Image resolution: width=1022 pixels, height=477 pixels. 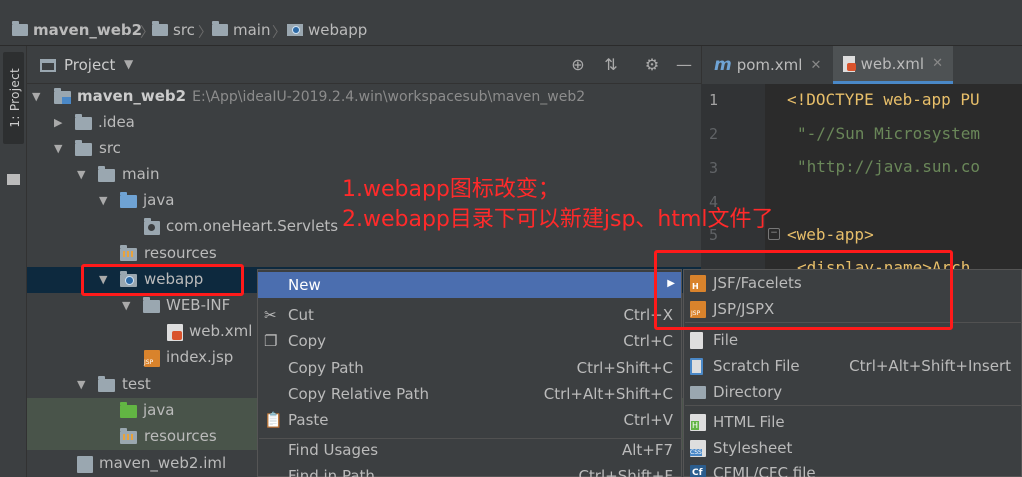 I want to click on submenu-item-label: Stylesheet, so click(x=753, y=448).